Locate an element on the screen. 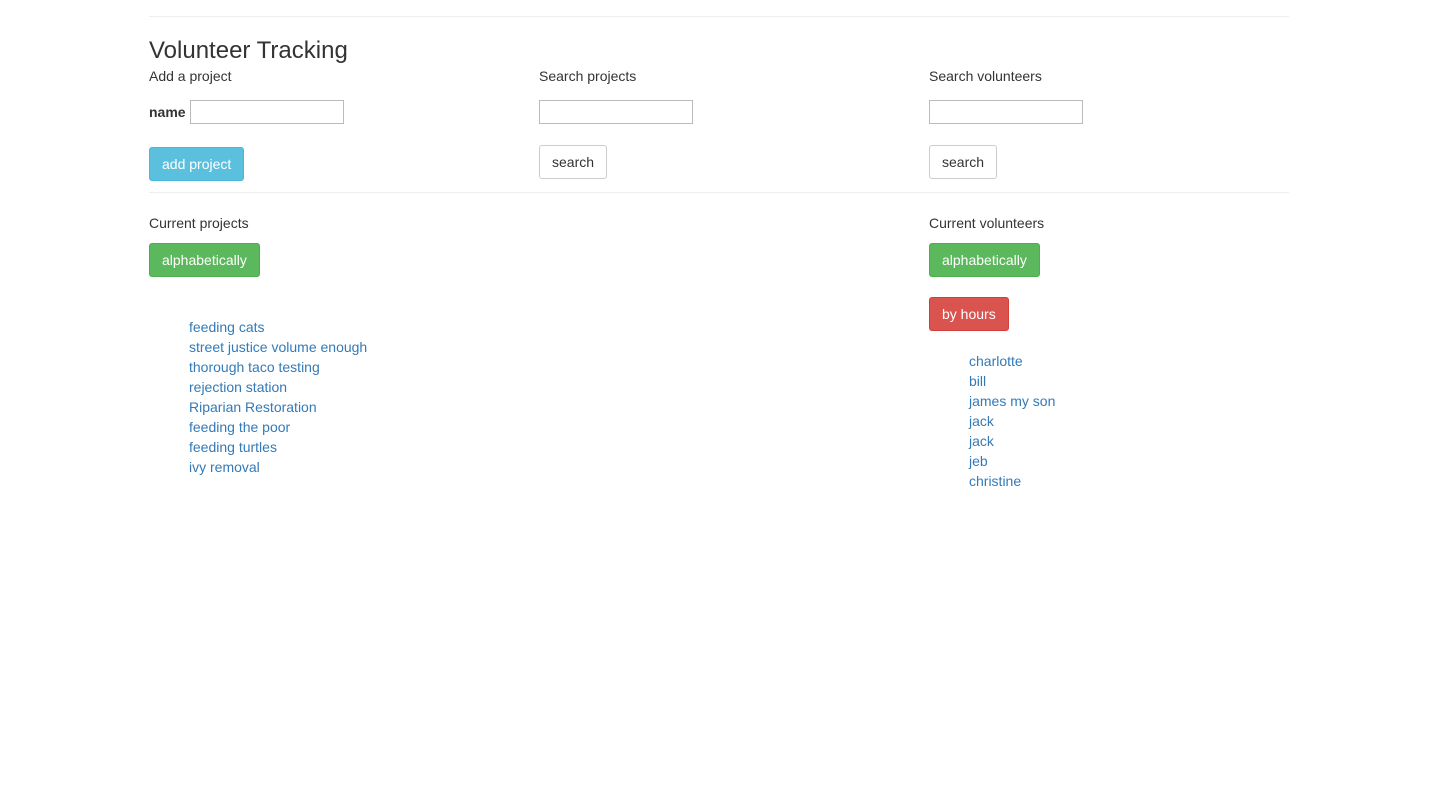 This screenshot has width=1436, height=804. middle-divider is located at coordinates (719, 192).